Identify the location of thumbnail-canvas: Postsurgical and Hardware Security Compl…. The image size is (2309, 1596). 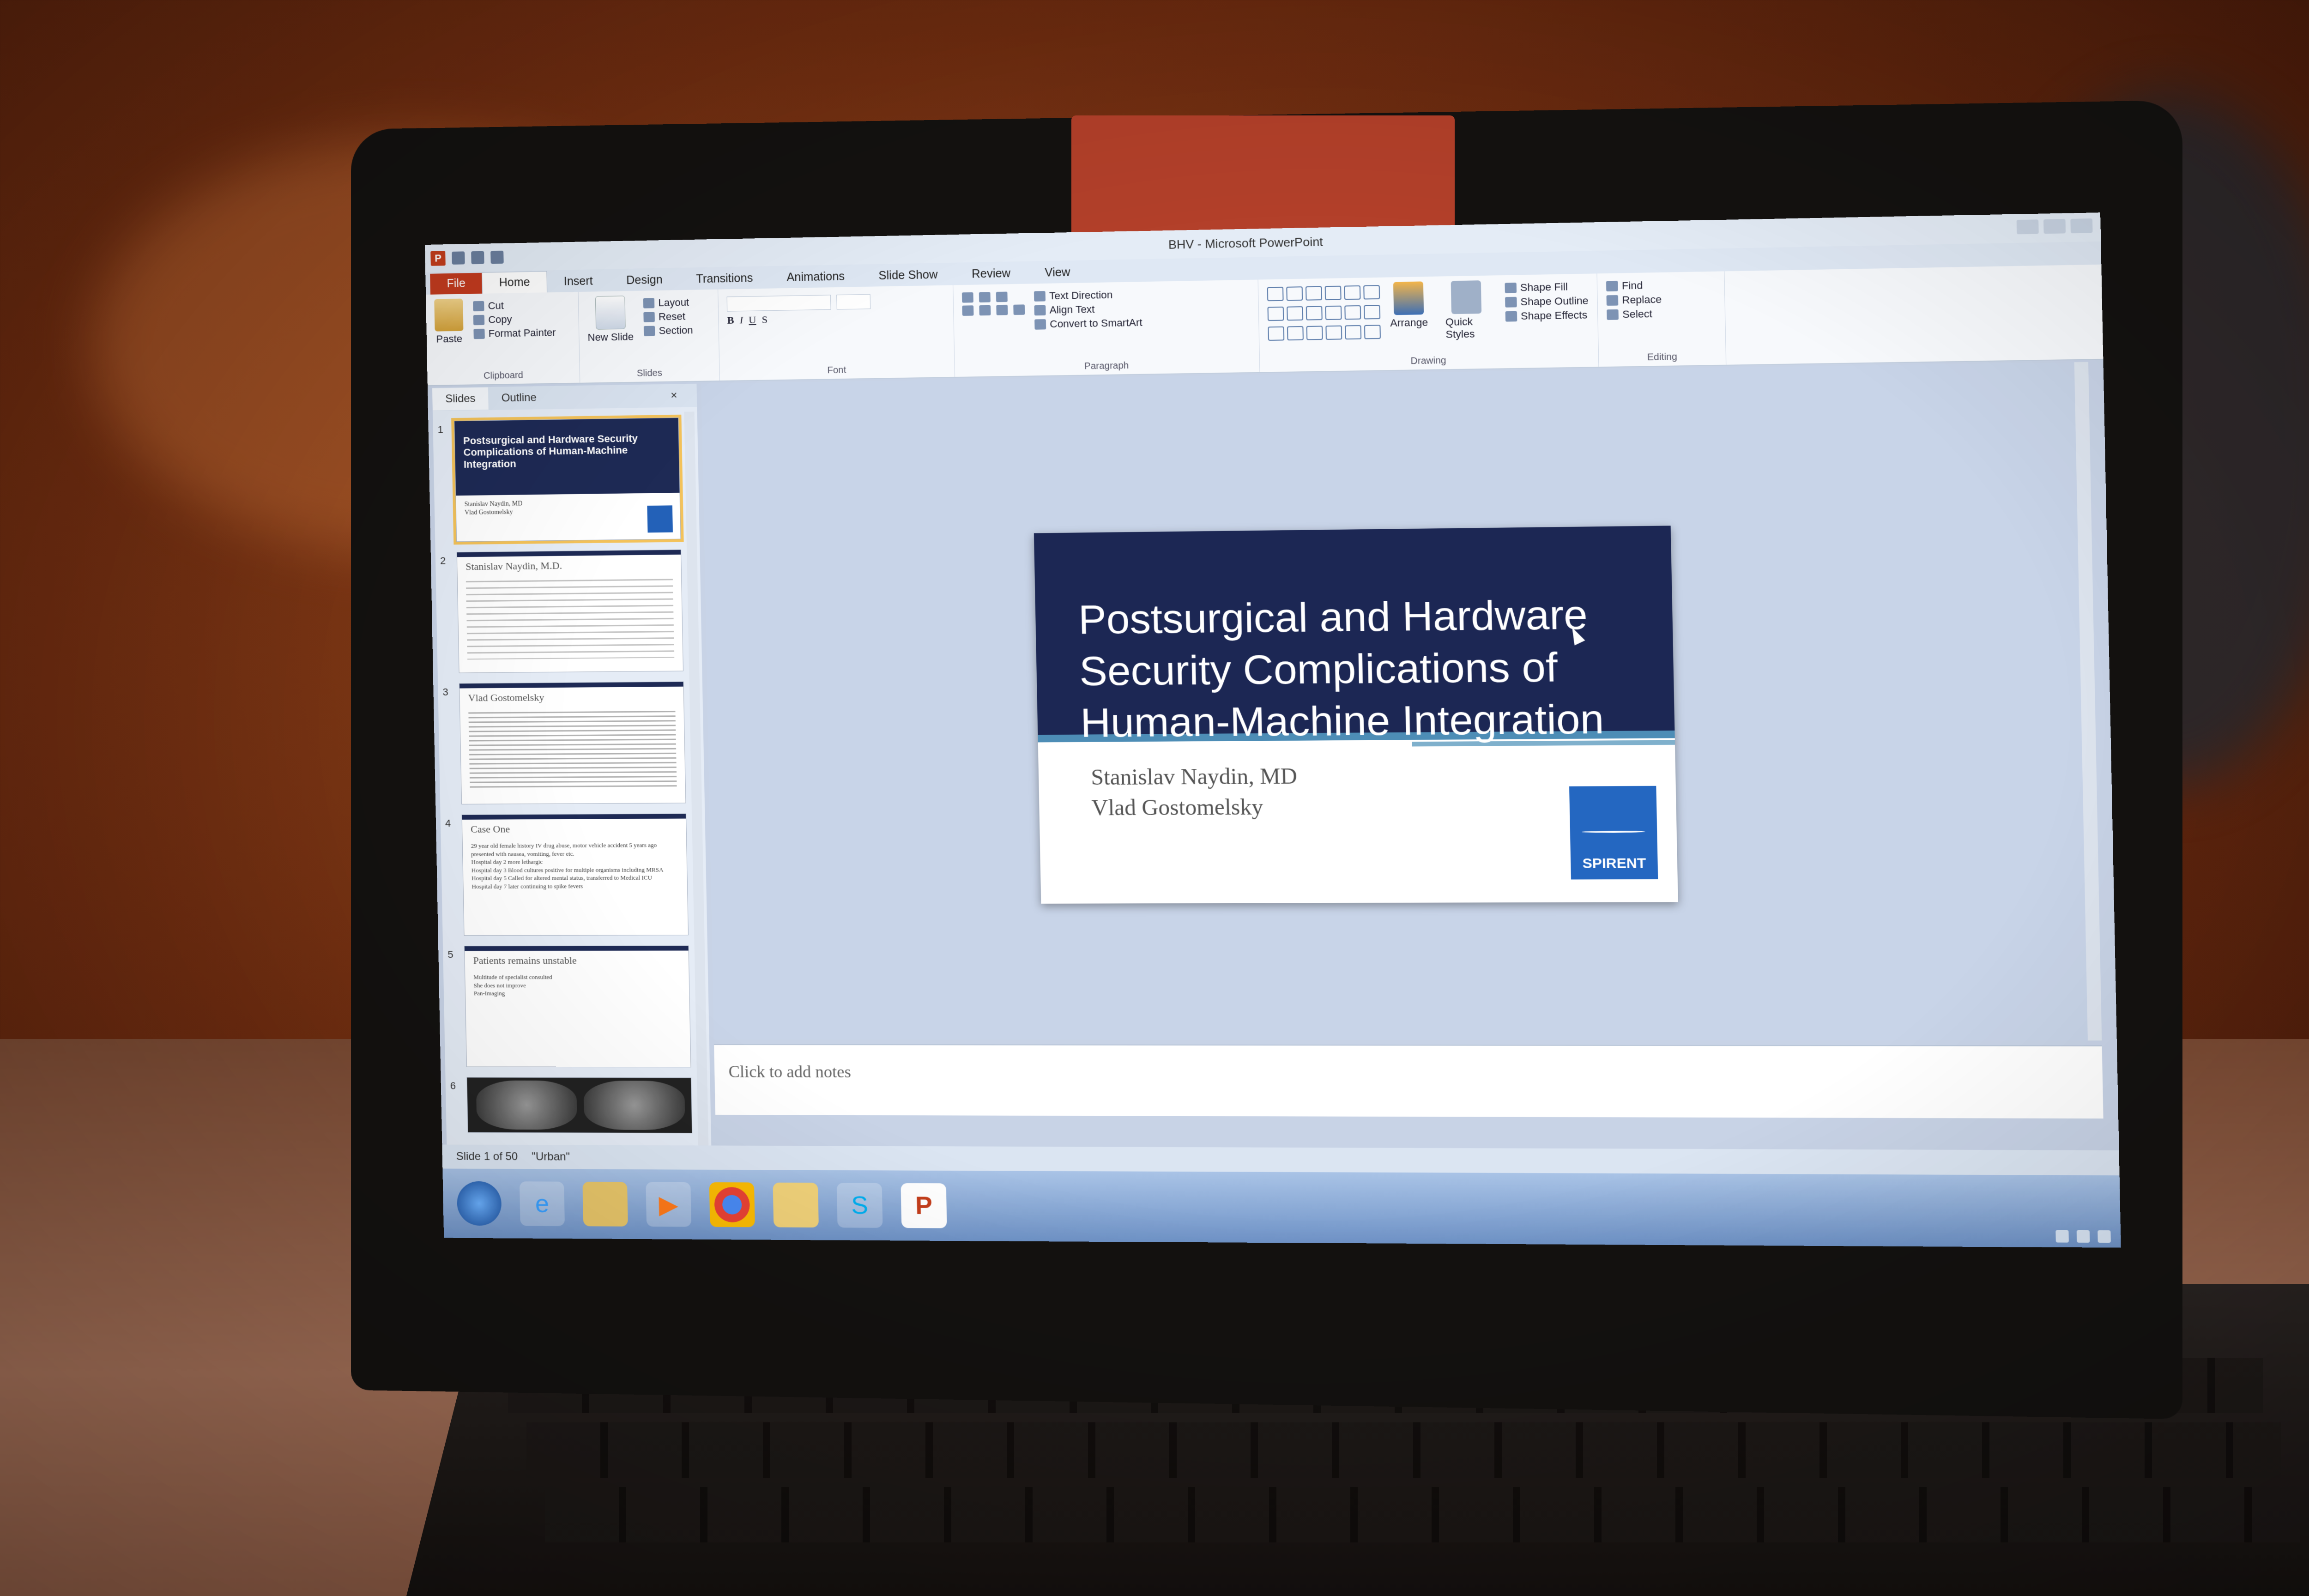
(567, 479).